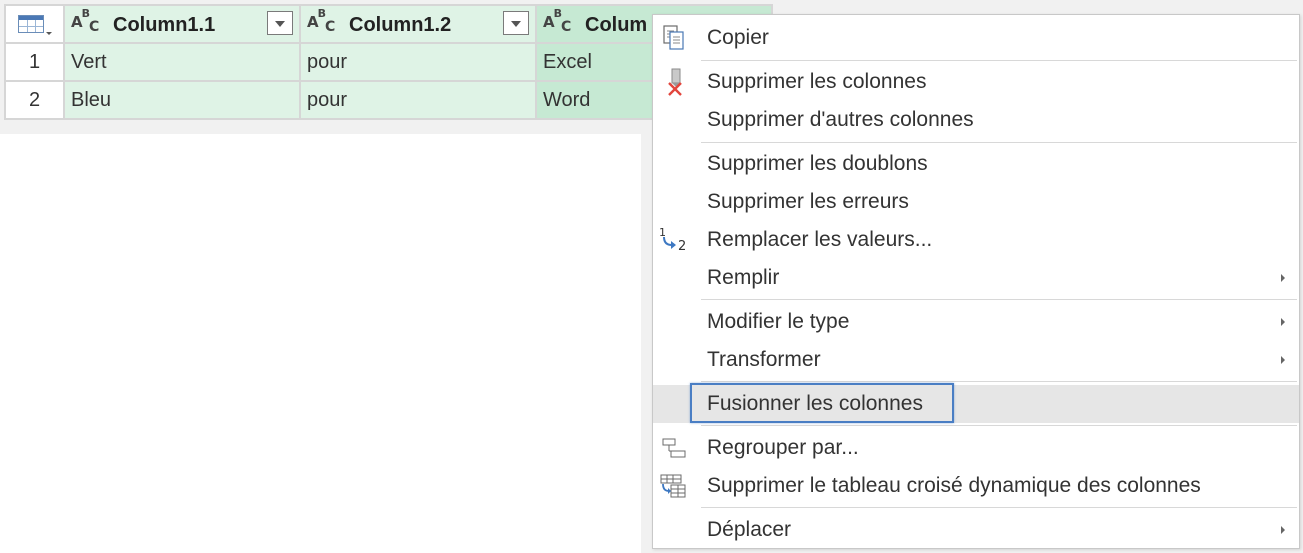 The image size is (1303, 553). I want to click on menu-item-label: Supprimer d'autres colonnes, so click(840, 119).